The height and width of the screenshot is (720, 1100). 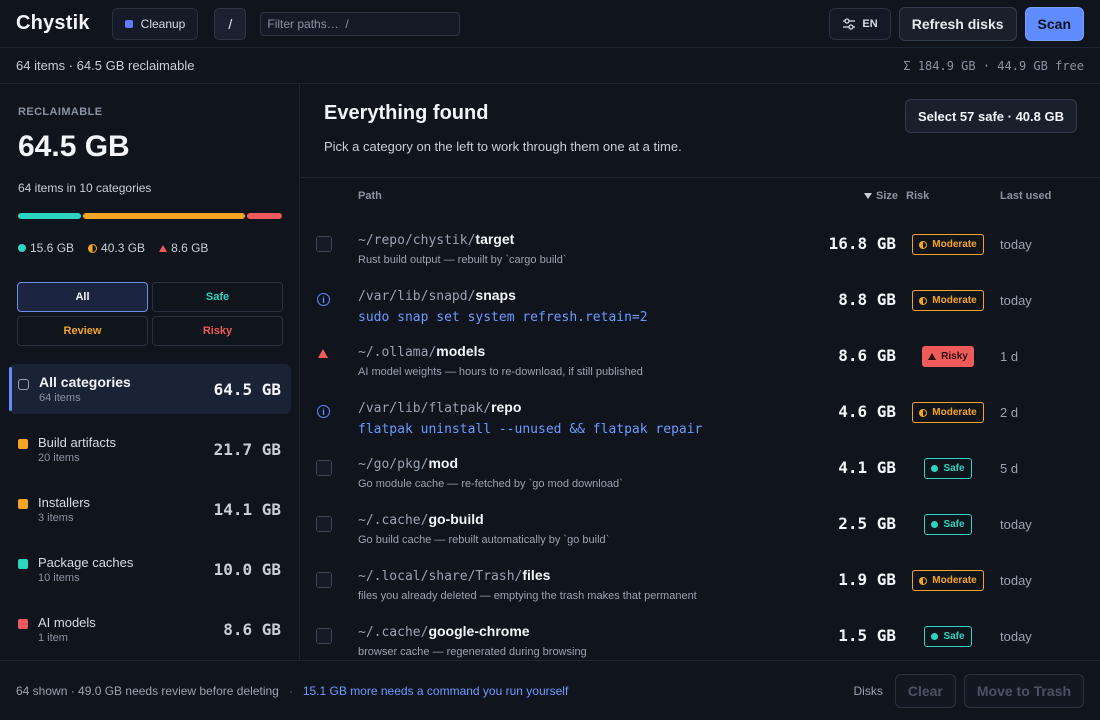 I want to click on category-name: Installers, so click(x=64, y=502).